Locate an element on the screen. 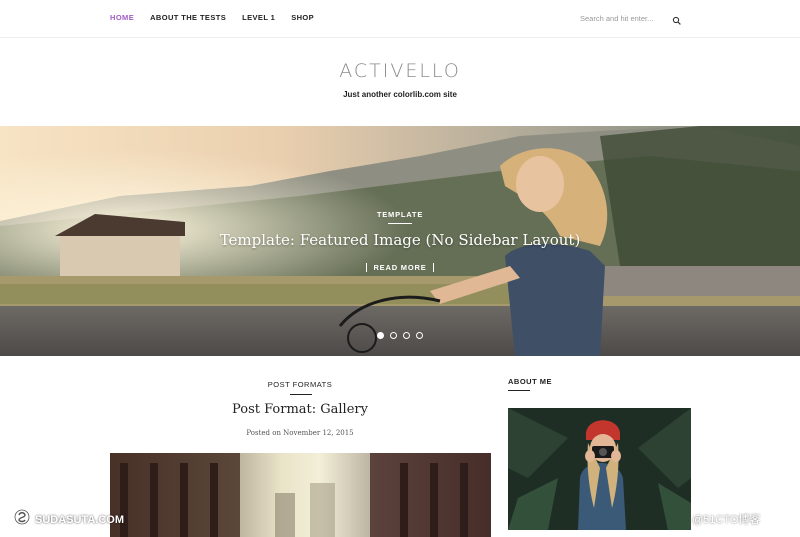  nav-item-shop: SHOP is located at coordinates (302, 17).